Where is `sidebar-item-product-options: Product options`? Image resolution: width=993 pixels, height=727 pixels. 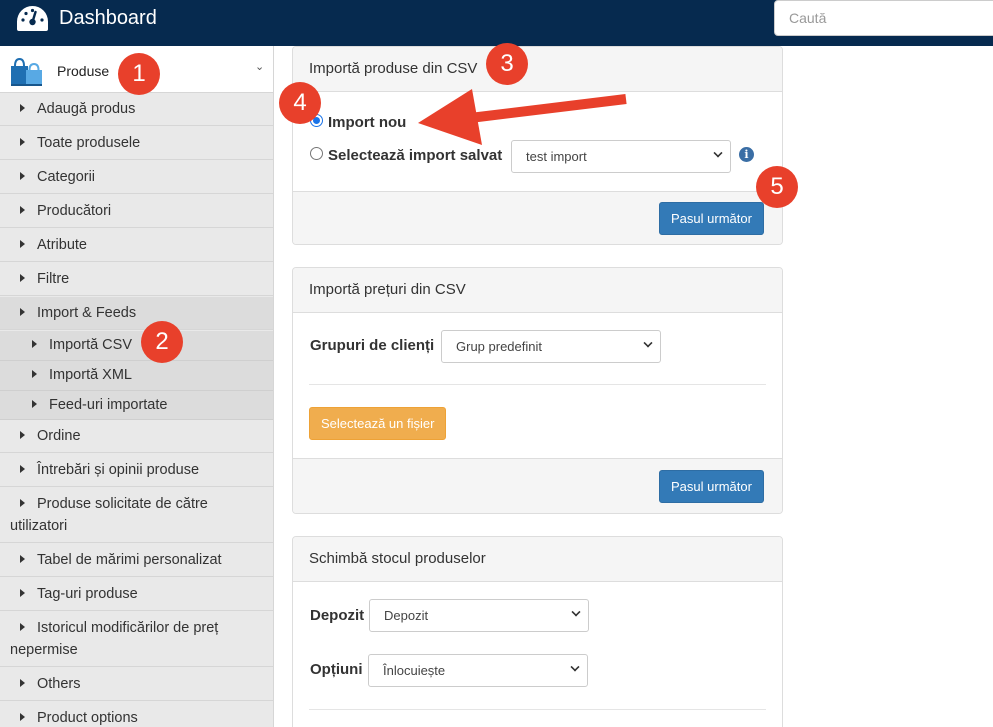
sidebar-item-product-options: Product options is located at coordinates (136, 714).